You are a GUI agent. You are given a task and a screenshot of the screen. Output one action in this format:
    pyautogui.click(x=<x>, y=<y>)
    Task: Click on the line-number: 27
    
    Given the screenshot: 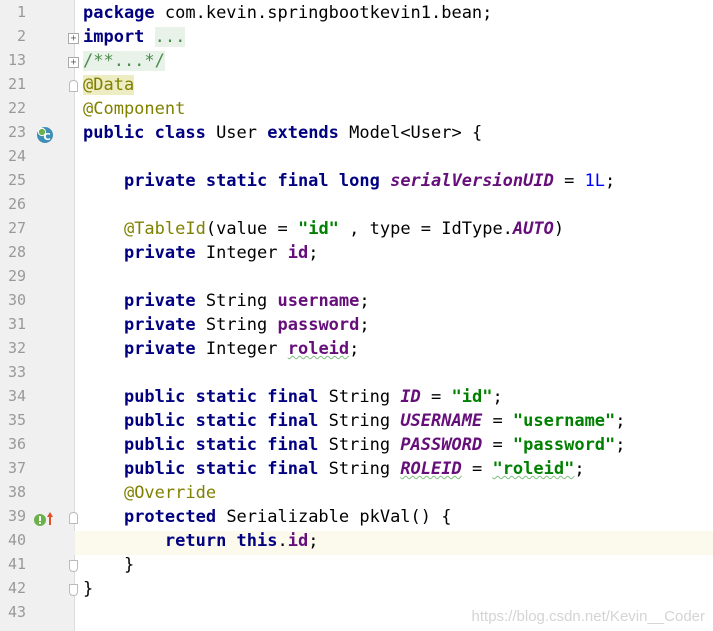 What is the action you would take?
    pyautogui.click(x=16, y=228)
    